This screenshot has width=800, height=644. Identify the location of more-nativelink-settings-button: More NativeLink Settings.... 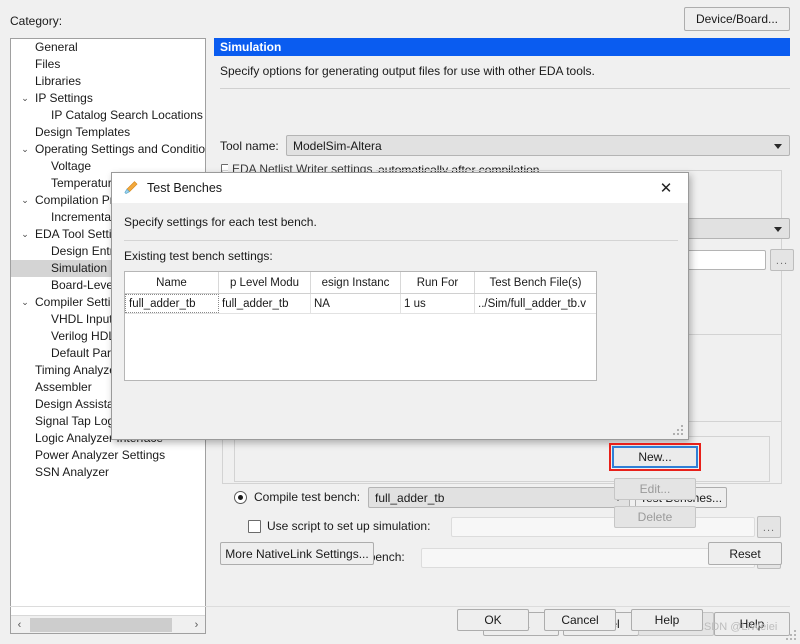
(297, 553).